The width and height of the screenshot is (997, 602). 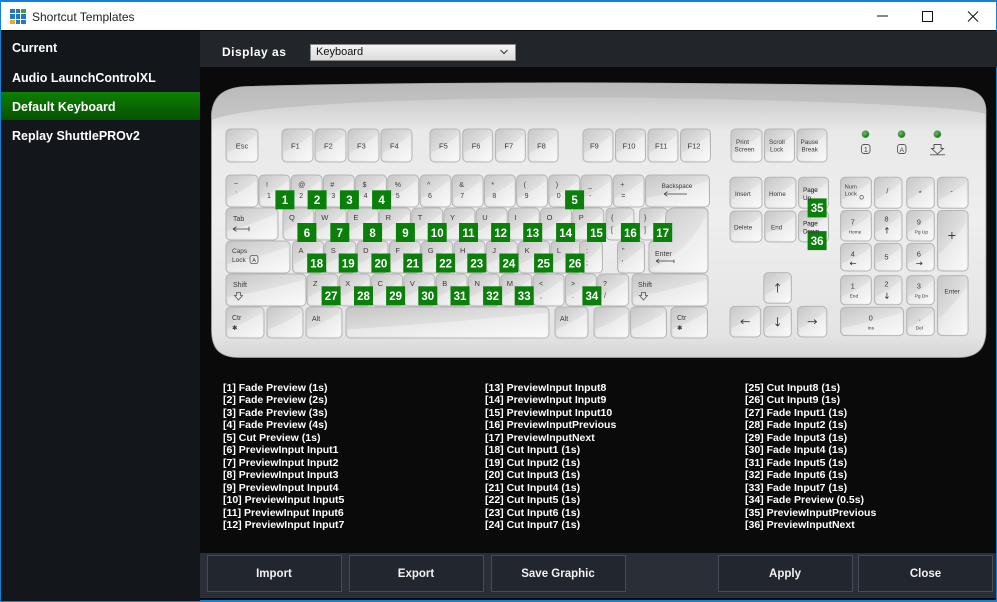 I want to click on svg-text: F, so click(x=397, y=250).